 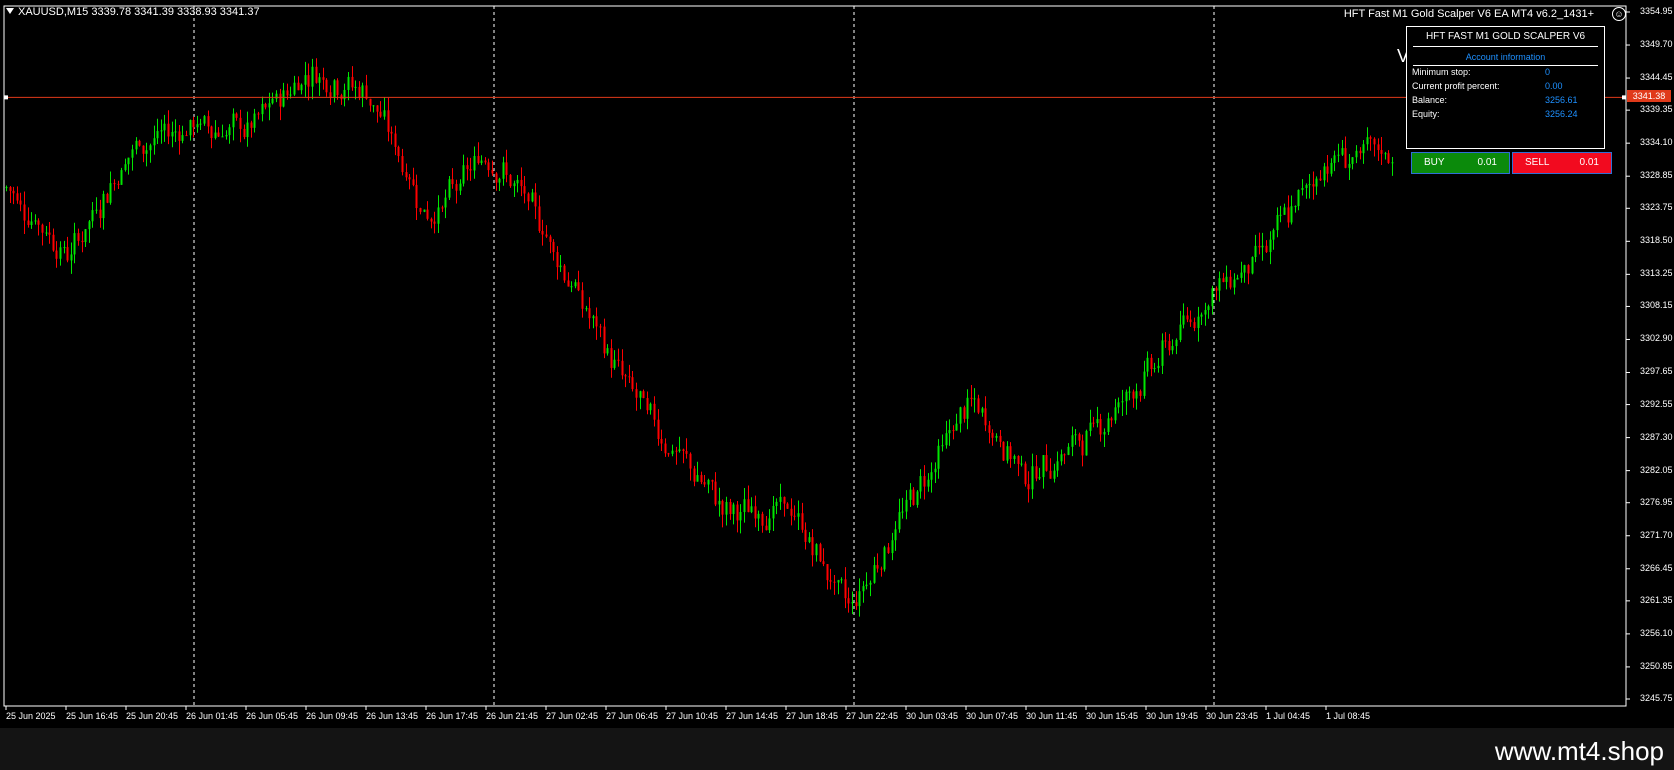 What do you see at coordinates (1656, 599) in the screenshot?
I see `price-axis-label: 3261.35` at bounding box center [1656, 599].